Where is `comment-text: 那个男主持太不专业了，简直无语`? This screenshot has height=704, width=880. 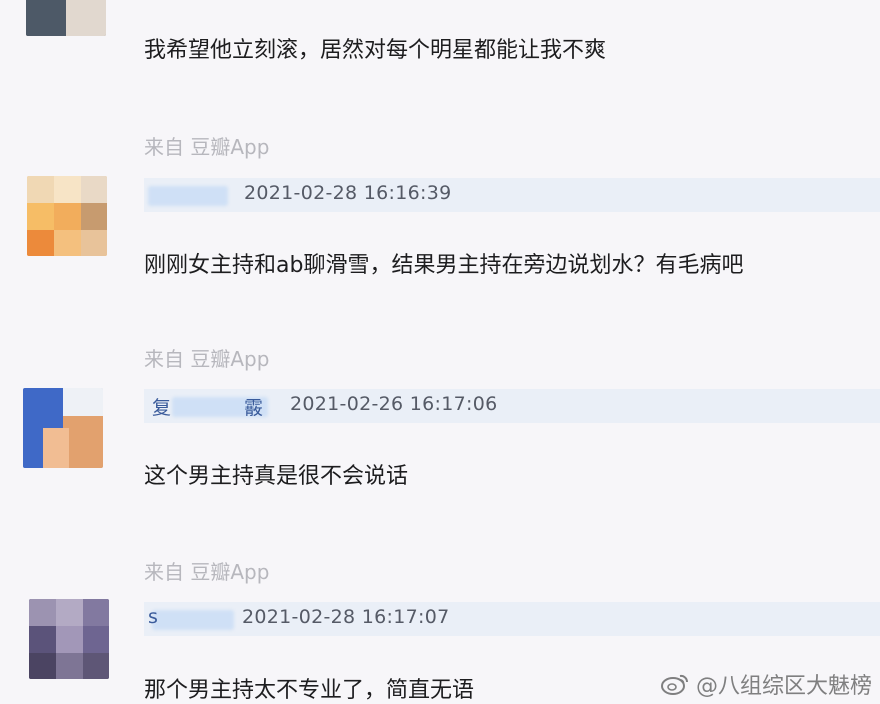
comment-text: 那个男主持太不专业了，简直无语 is located at coordinates (309, 690).